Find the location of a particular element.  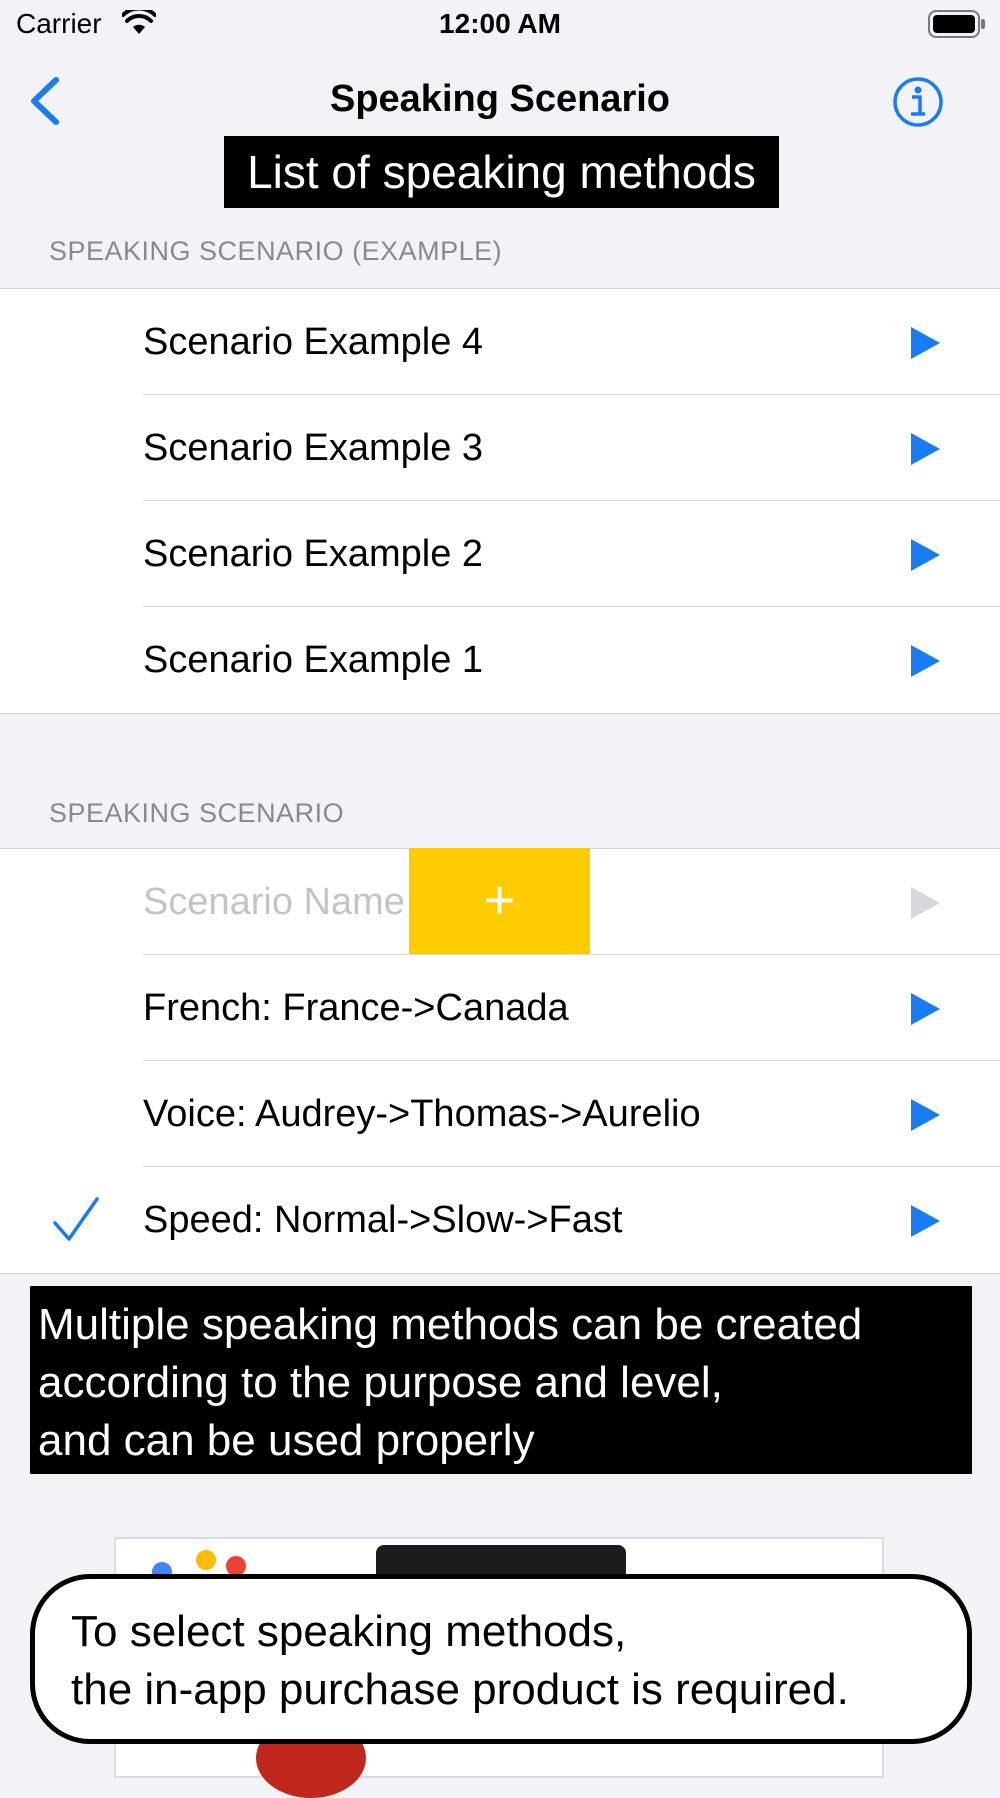

add-scenario-button: + is located at coordinates (499, 901).